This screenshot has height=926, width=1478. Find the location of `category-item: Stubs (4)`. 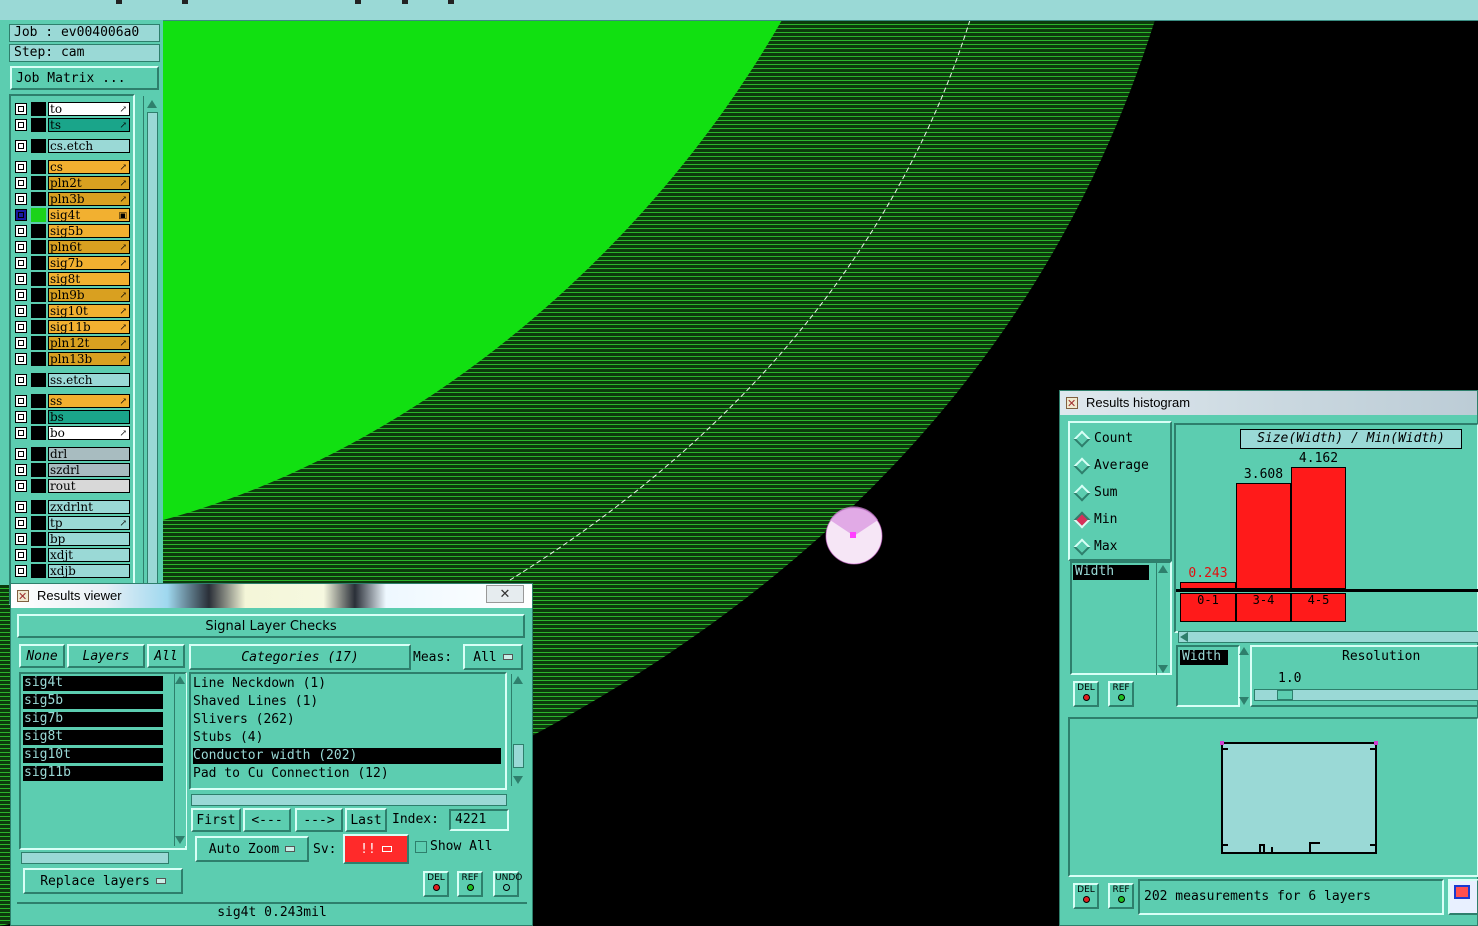

category-item: Stubs (4) is located at coordinates (228, 738).